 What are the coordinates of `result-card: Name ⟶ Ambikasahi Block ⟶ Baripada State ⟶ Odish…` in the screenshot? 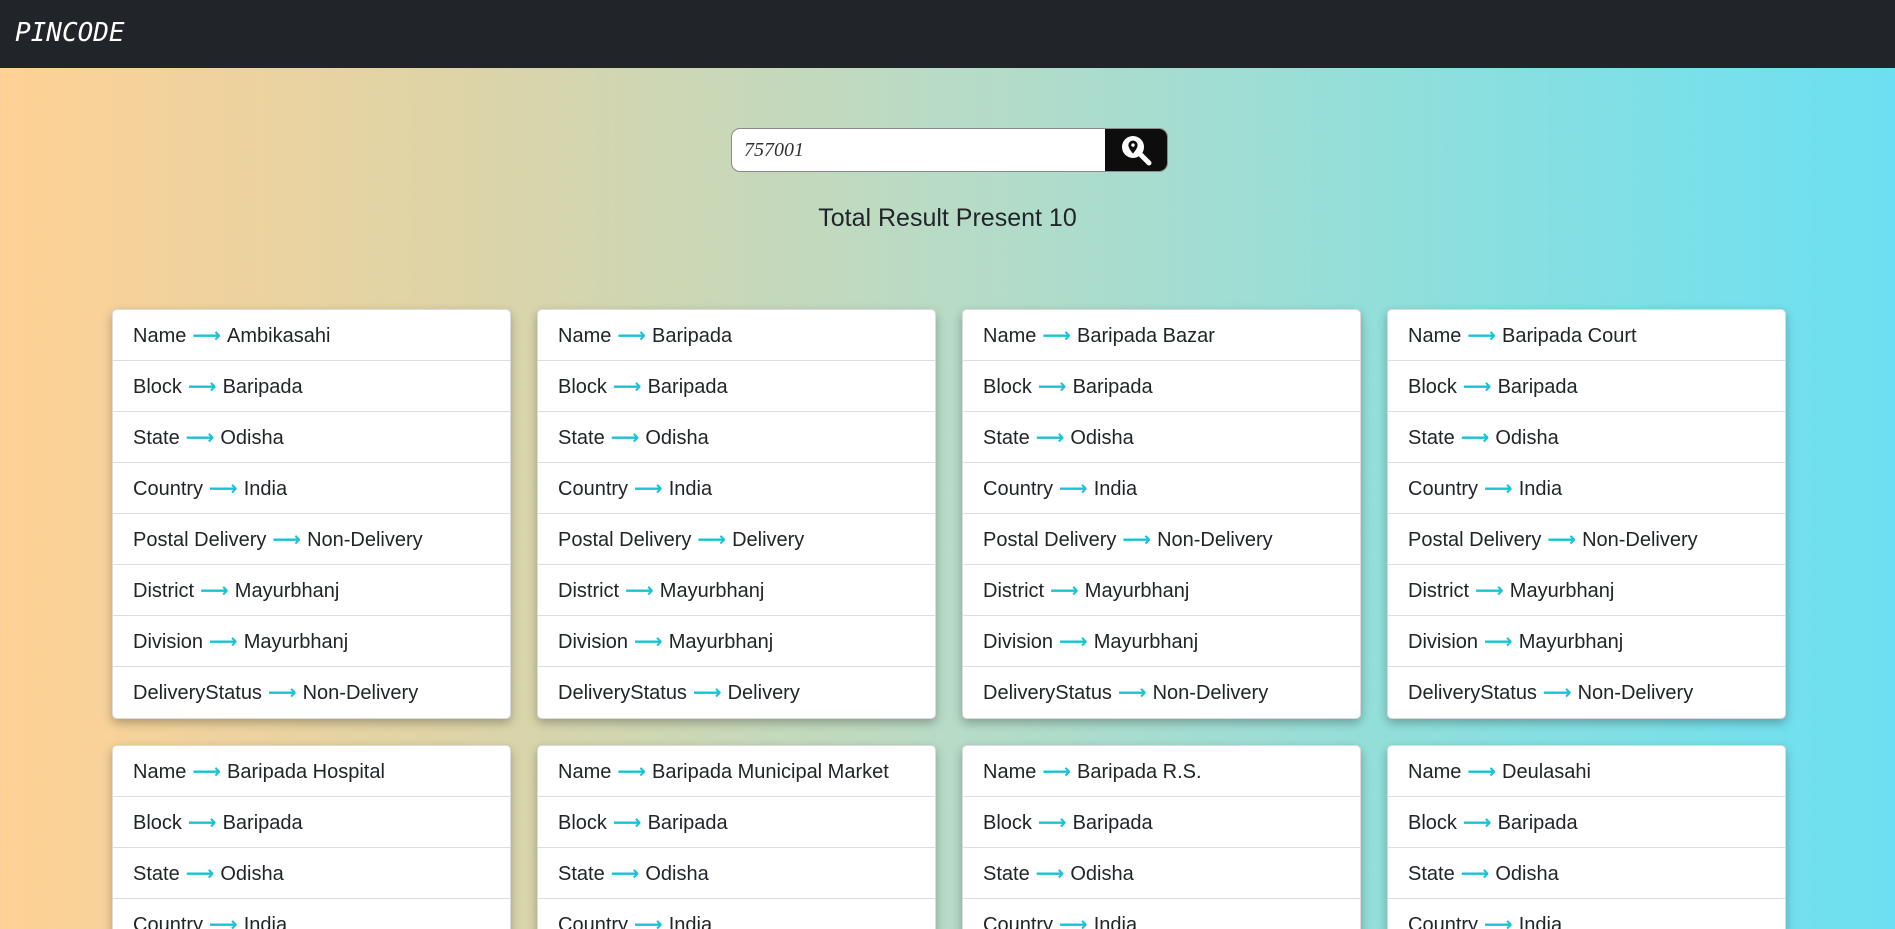 It's located at (311, 514).